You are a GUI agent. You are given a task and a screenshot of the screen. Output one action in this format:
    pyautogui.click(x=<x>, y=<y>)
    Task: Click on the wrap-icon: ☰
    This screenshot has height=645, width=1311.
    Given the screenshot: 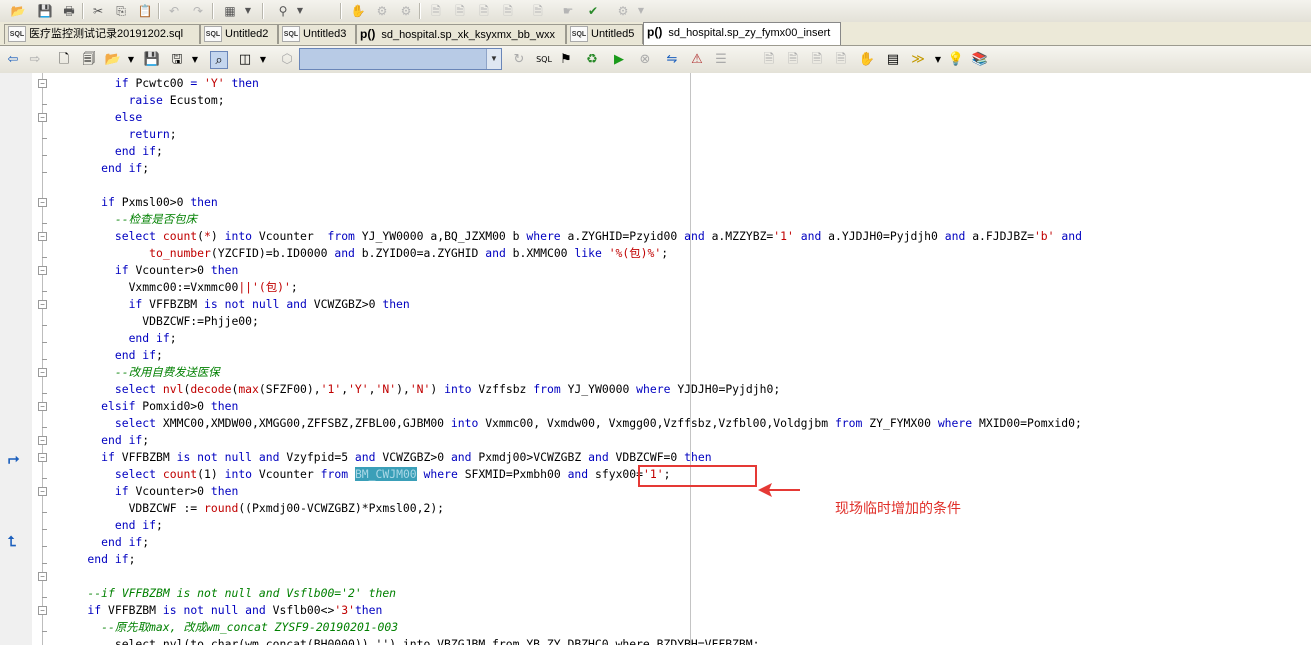 What is the action you would take?
    pyautogui.click(x=721, y=60)
    